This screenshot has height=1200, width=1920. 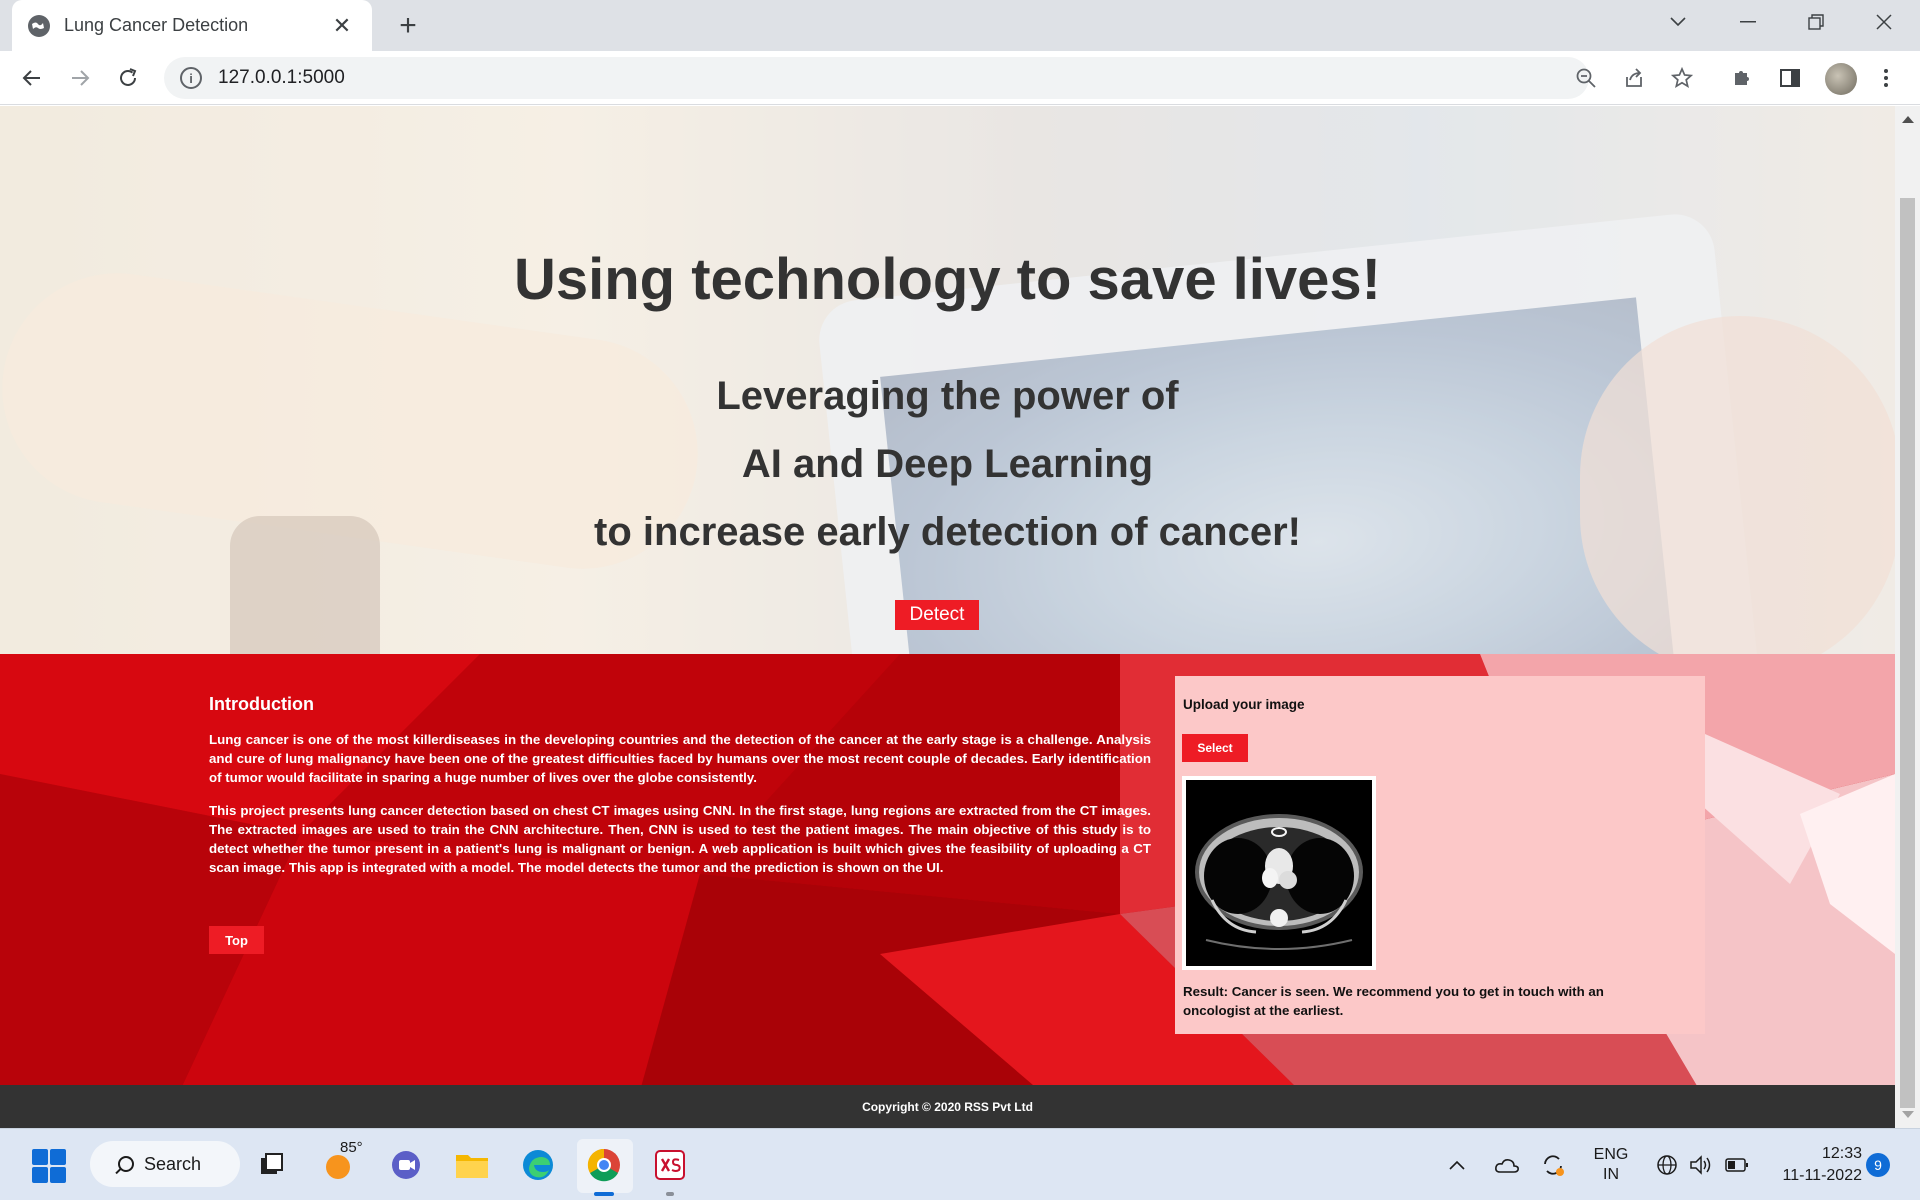 What do you see at coordinates (947, 279) in the screenshot?
I see `hero-heading: Using technology to save lives!` at bounding box center [947, 279].